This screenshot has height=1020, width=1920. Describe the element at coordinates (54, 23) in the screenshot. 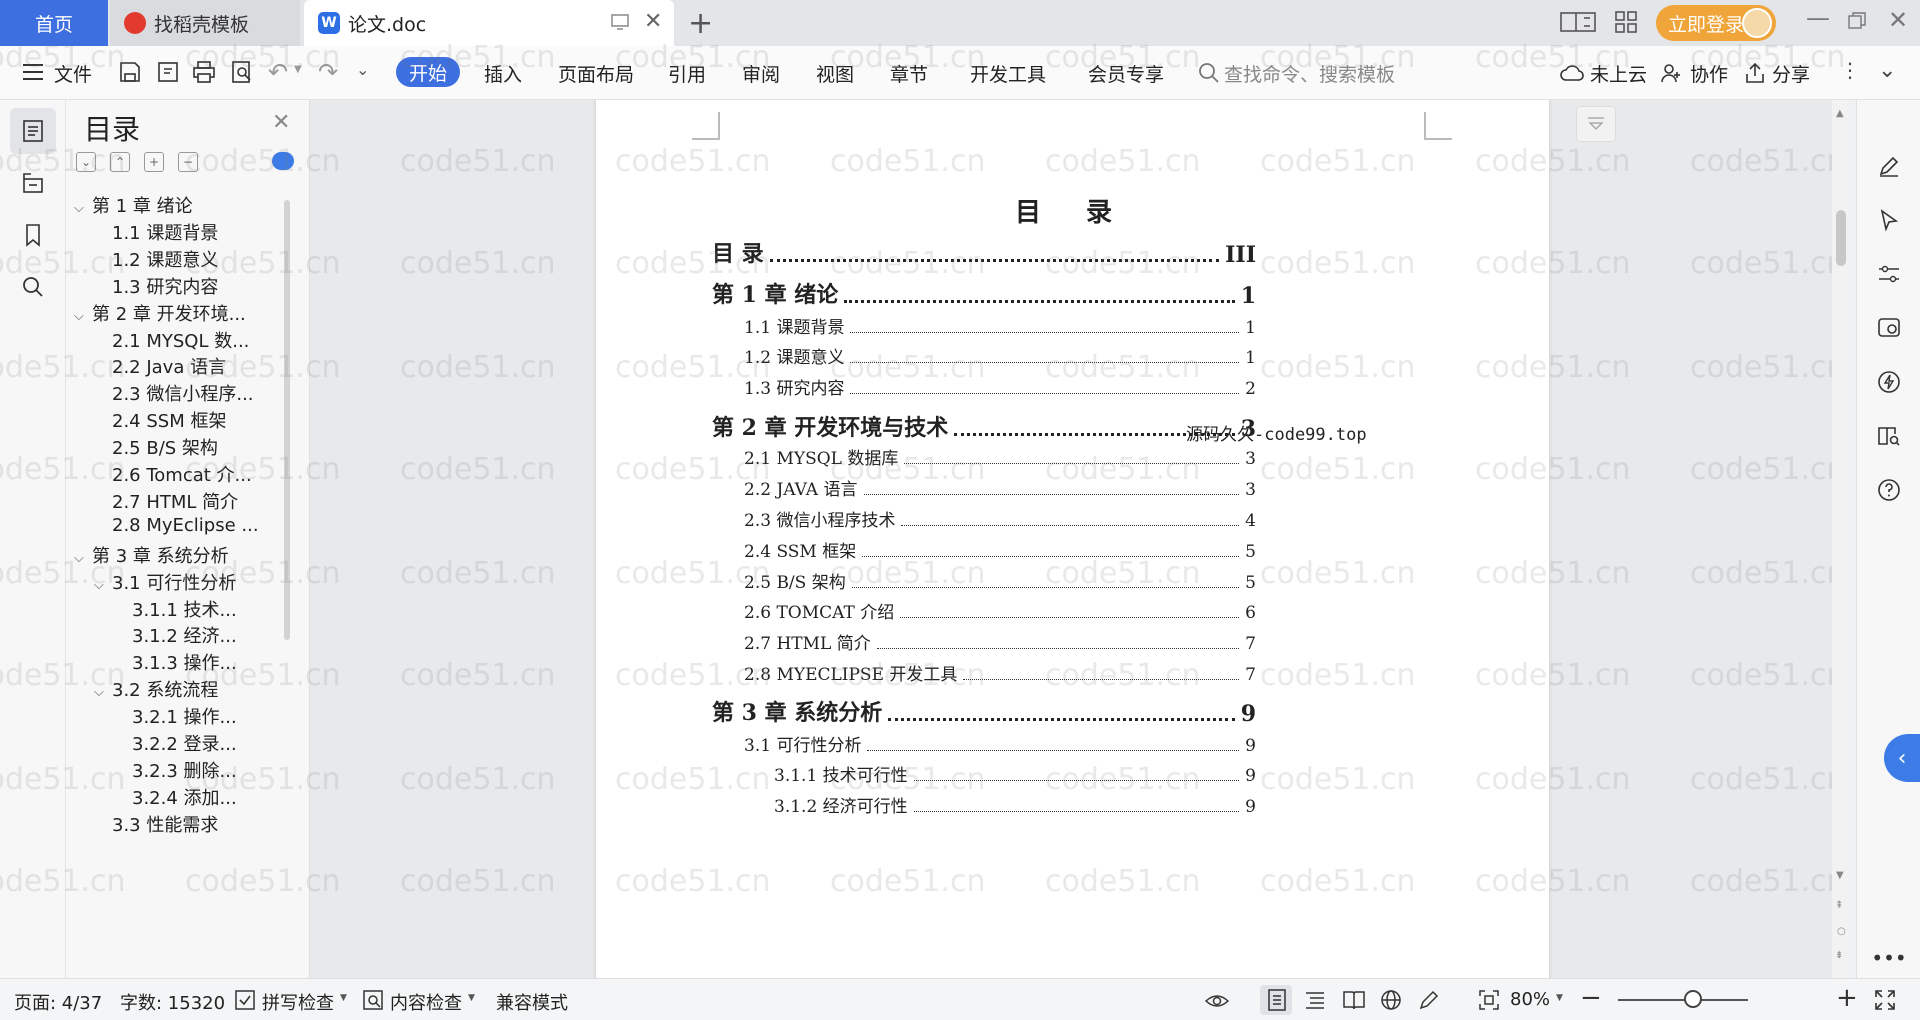

I see `tab-home: 首页` at that location.